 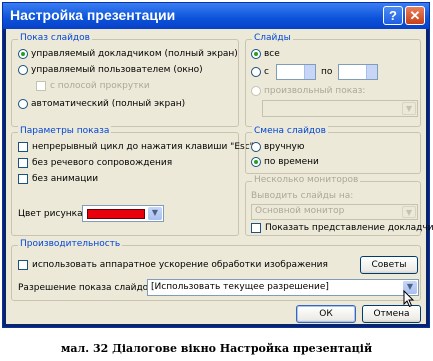 I want to click on radio-custom-show: произвольный показ:, so click(x=308, y=91).